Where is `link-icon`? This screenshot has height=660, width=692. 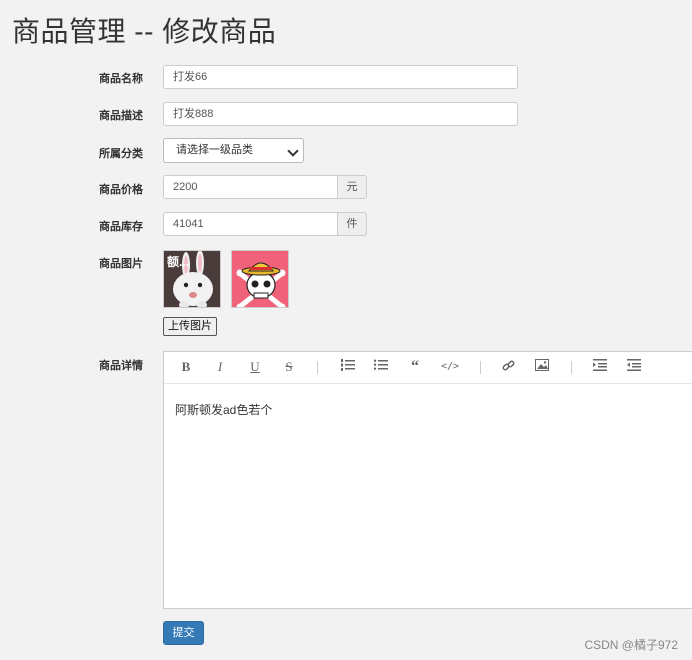
link-icon is located at coordinates (508, 367).